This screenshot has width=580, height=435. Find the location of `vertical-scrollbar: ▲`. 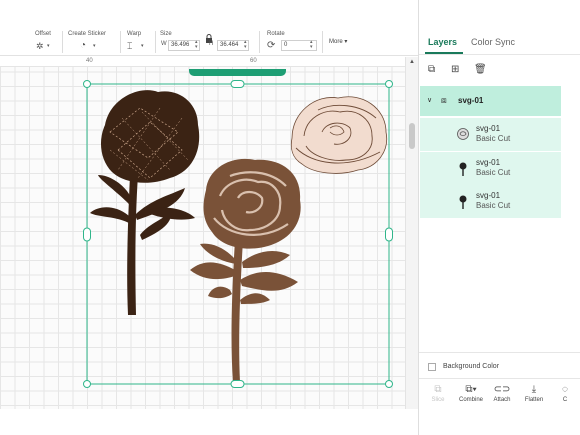

vertical-scrollbar: ▲ is located at coordinates (411, 233).